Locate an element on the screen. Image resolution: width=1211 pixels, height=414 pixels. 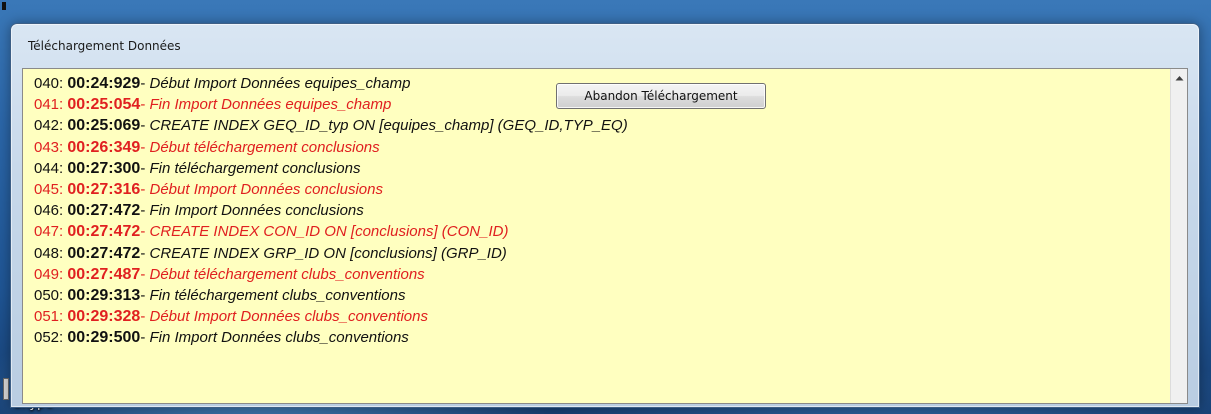
log-line-time: 00:25:054 is located at coordinates (104, 105).